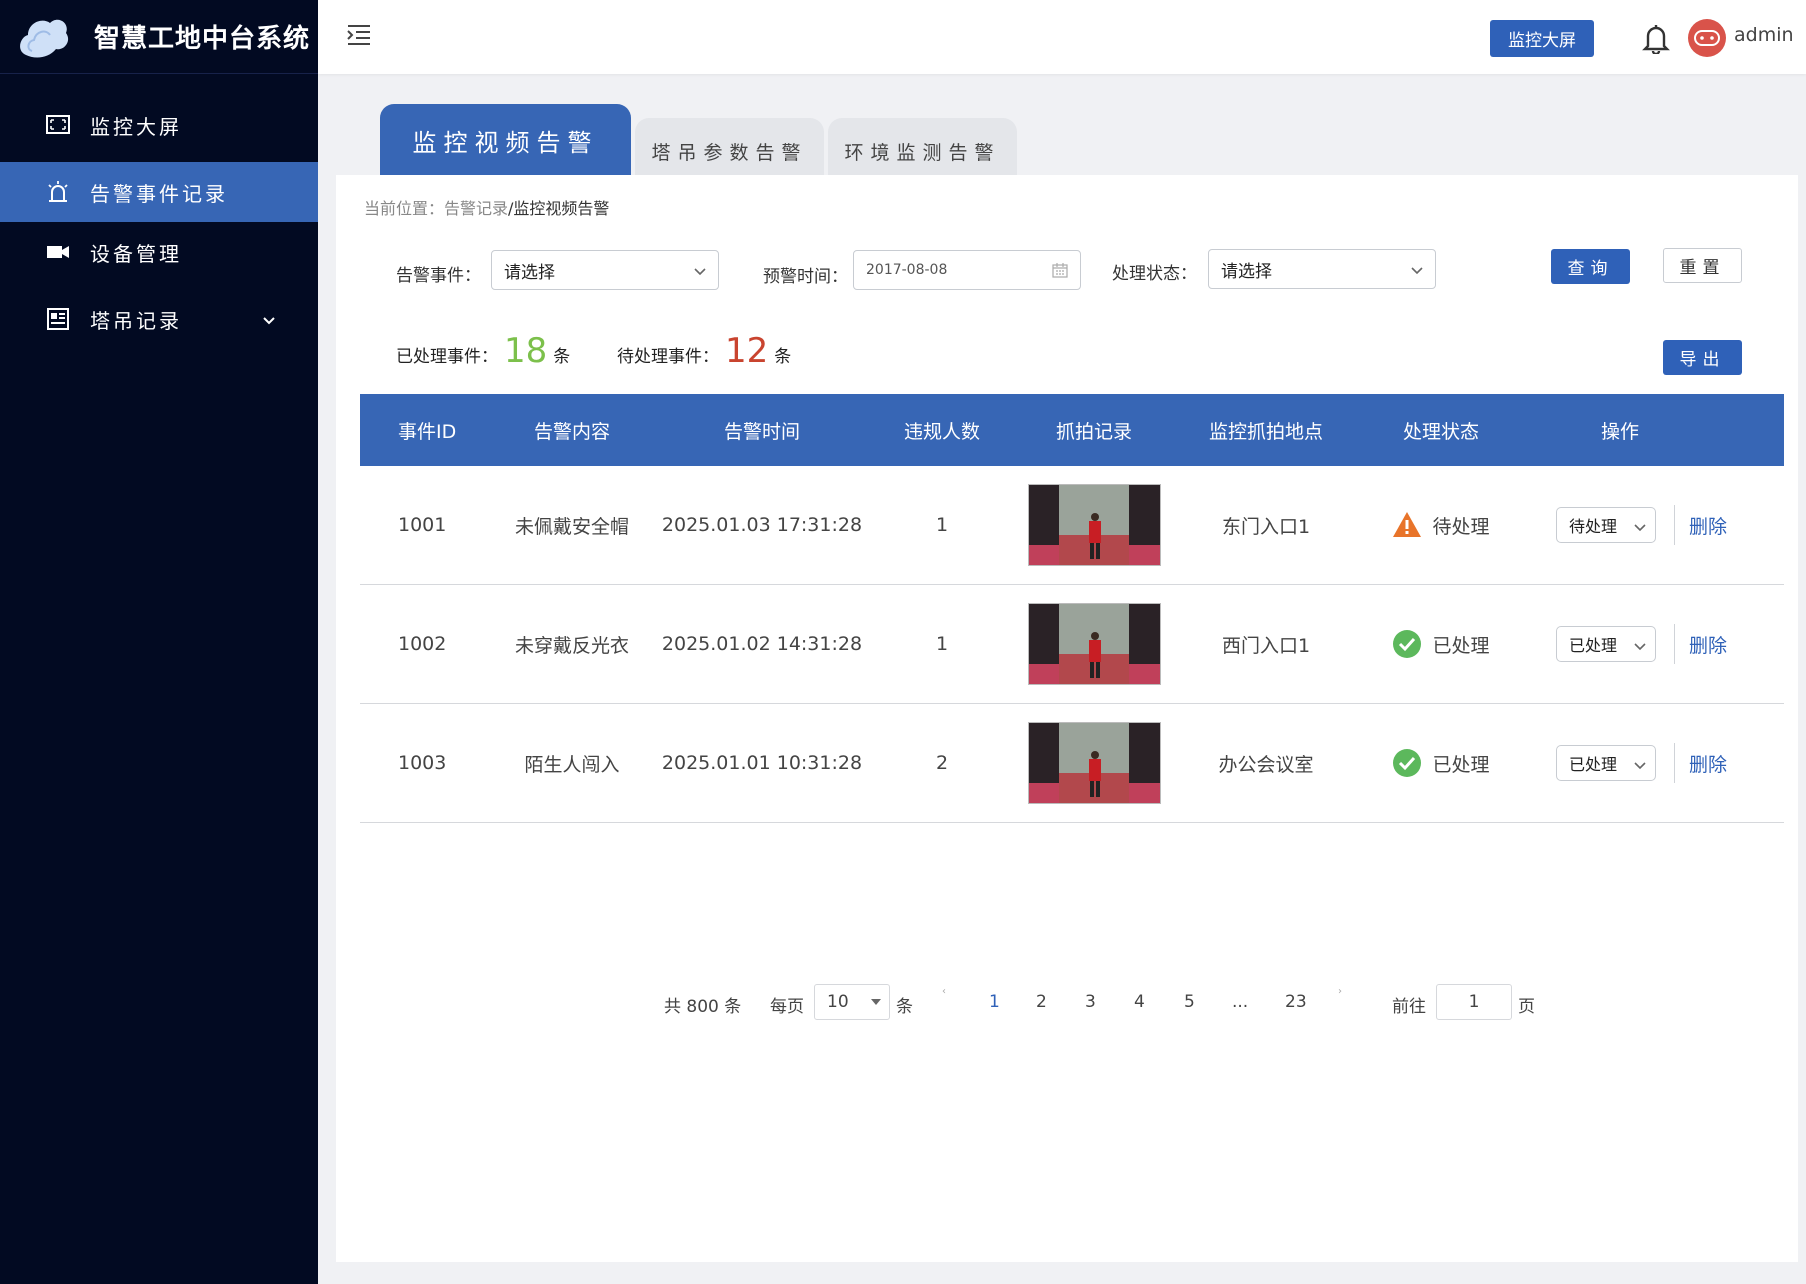  Describe the element at coordinates (1407, 525) in the screenshot. I see `warning-icon` at that location.